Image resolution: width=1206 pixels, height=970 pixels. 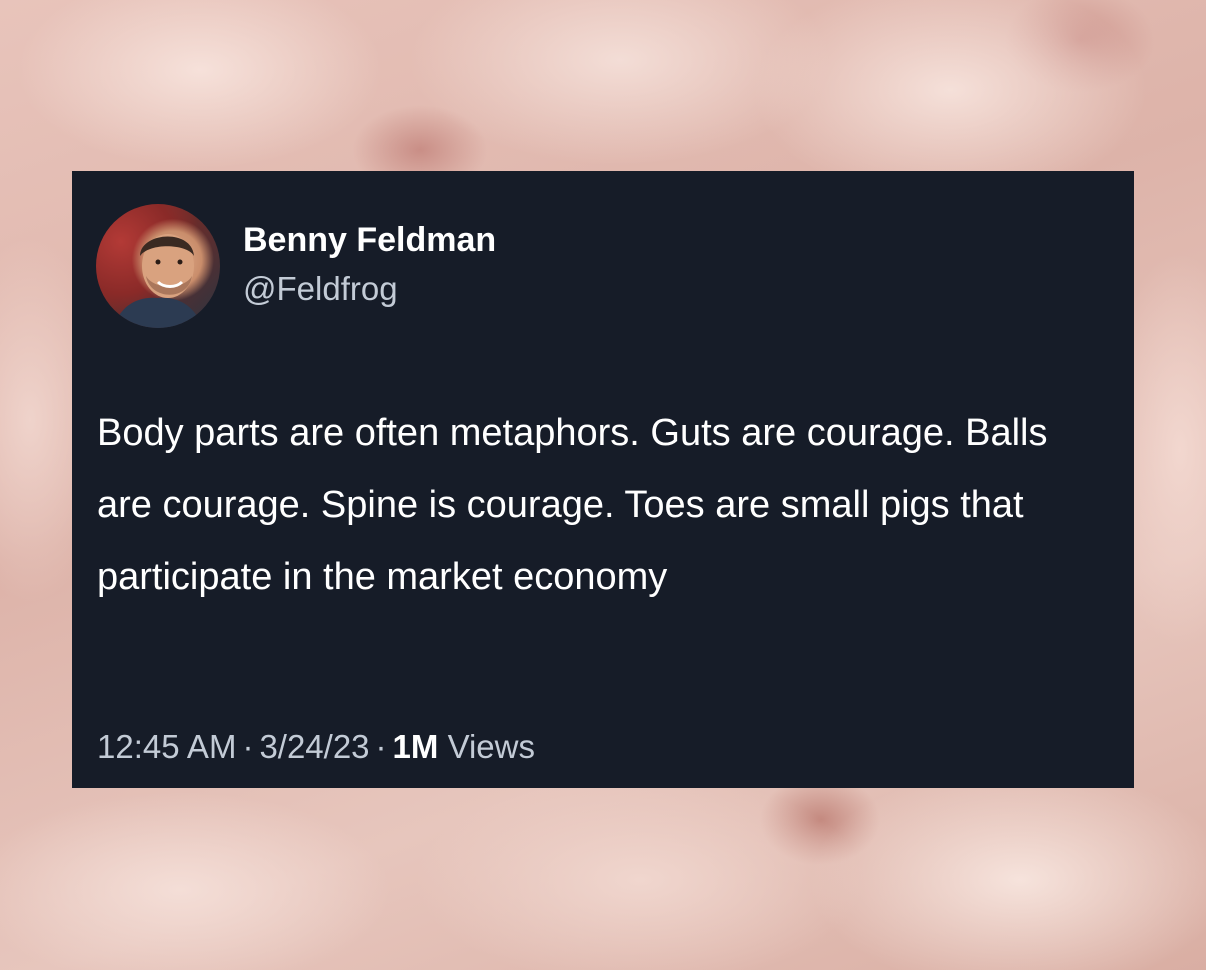 What do you see at coordinates (491, 746) in the screenshot?
I see `views-label: Views` at bounding box center [491, 746].